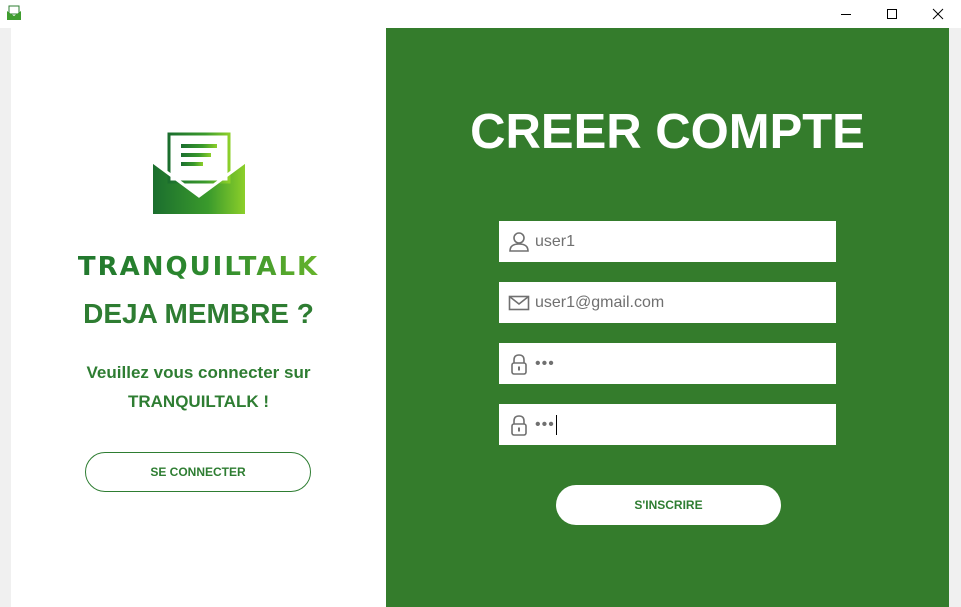 This screenshot has width=961, height=607. I want to click on minimize-button, so click(846, 14).